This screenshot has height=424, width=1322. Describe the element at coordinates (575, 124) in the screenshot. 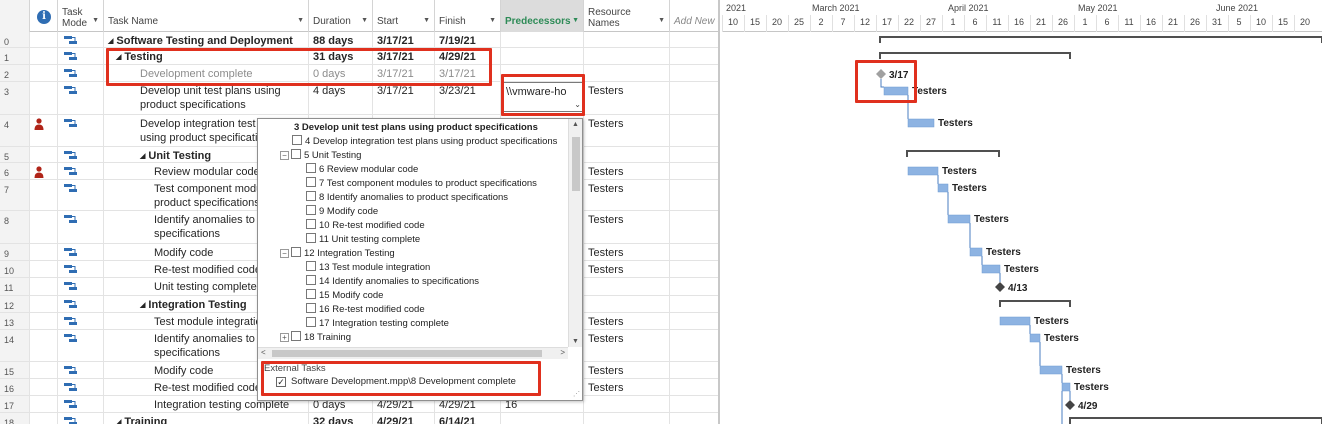

I see `scroll-up-icon: ▲` at that location.